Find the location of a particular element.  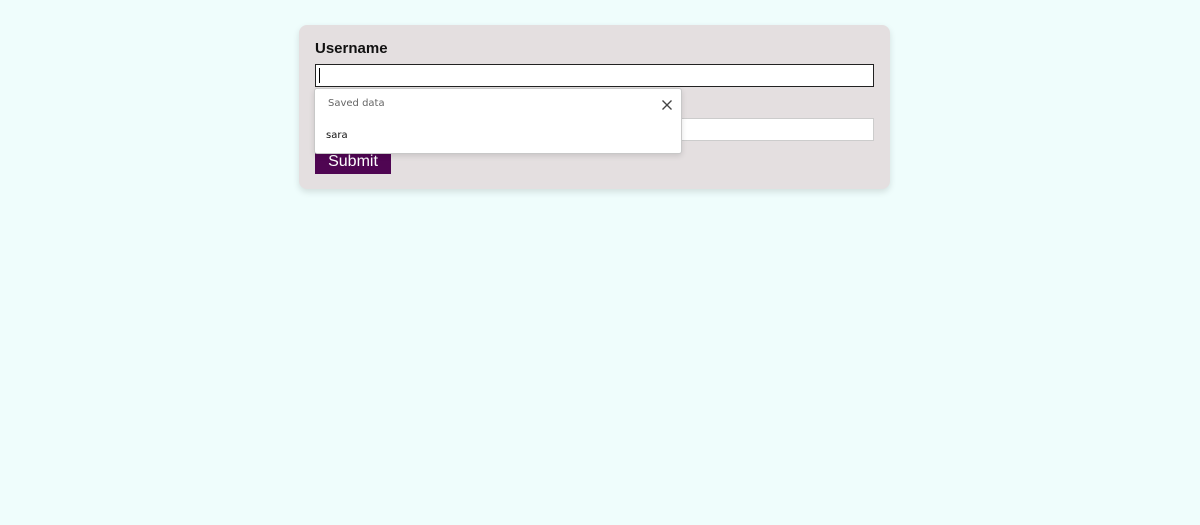

close-icon is located at coordinates (667, 104).